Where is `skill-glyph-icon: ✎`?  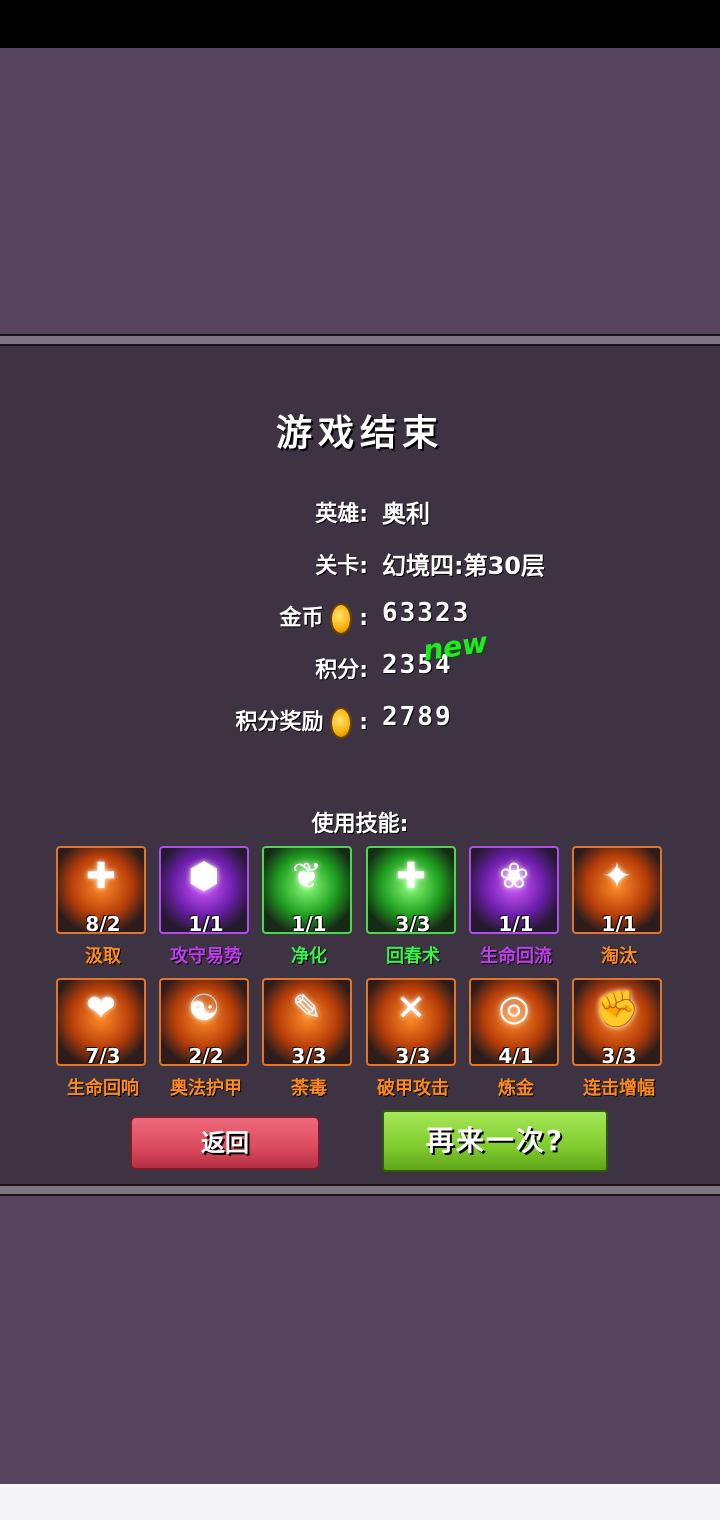 skill-glyph-icon: ✎ is located at coordinates (307, 1008).